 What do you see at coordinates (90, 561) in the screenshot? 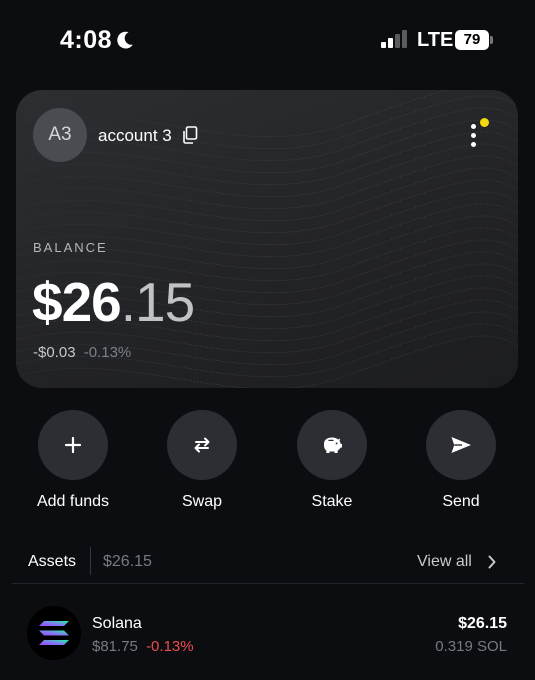
I see `assets-divider` at bounding box center [90, 561].